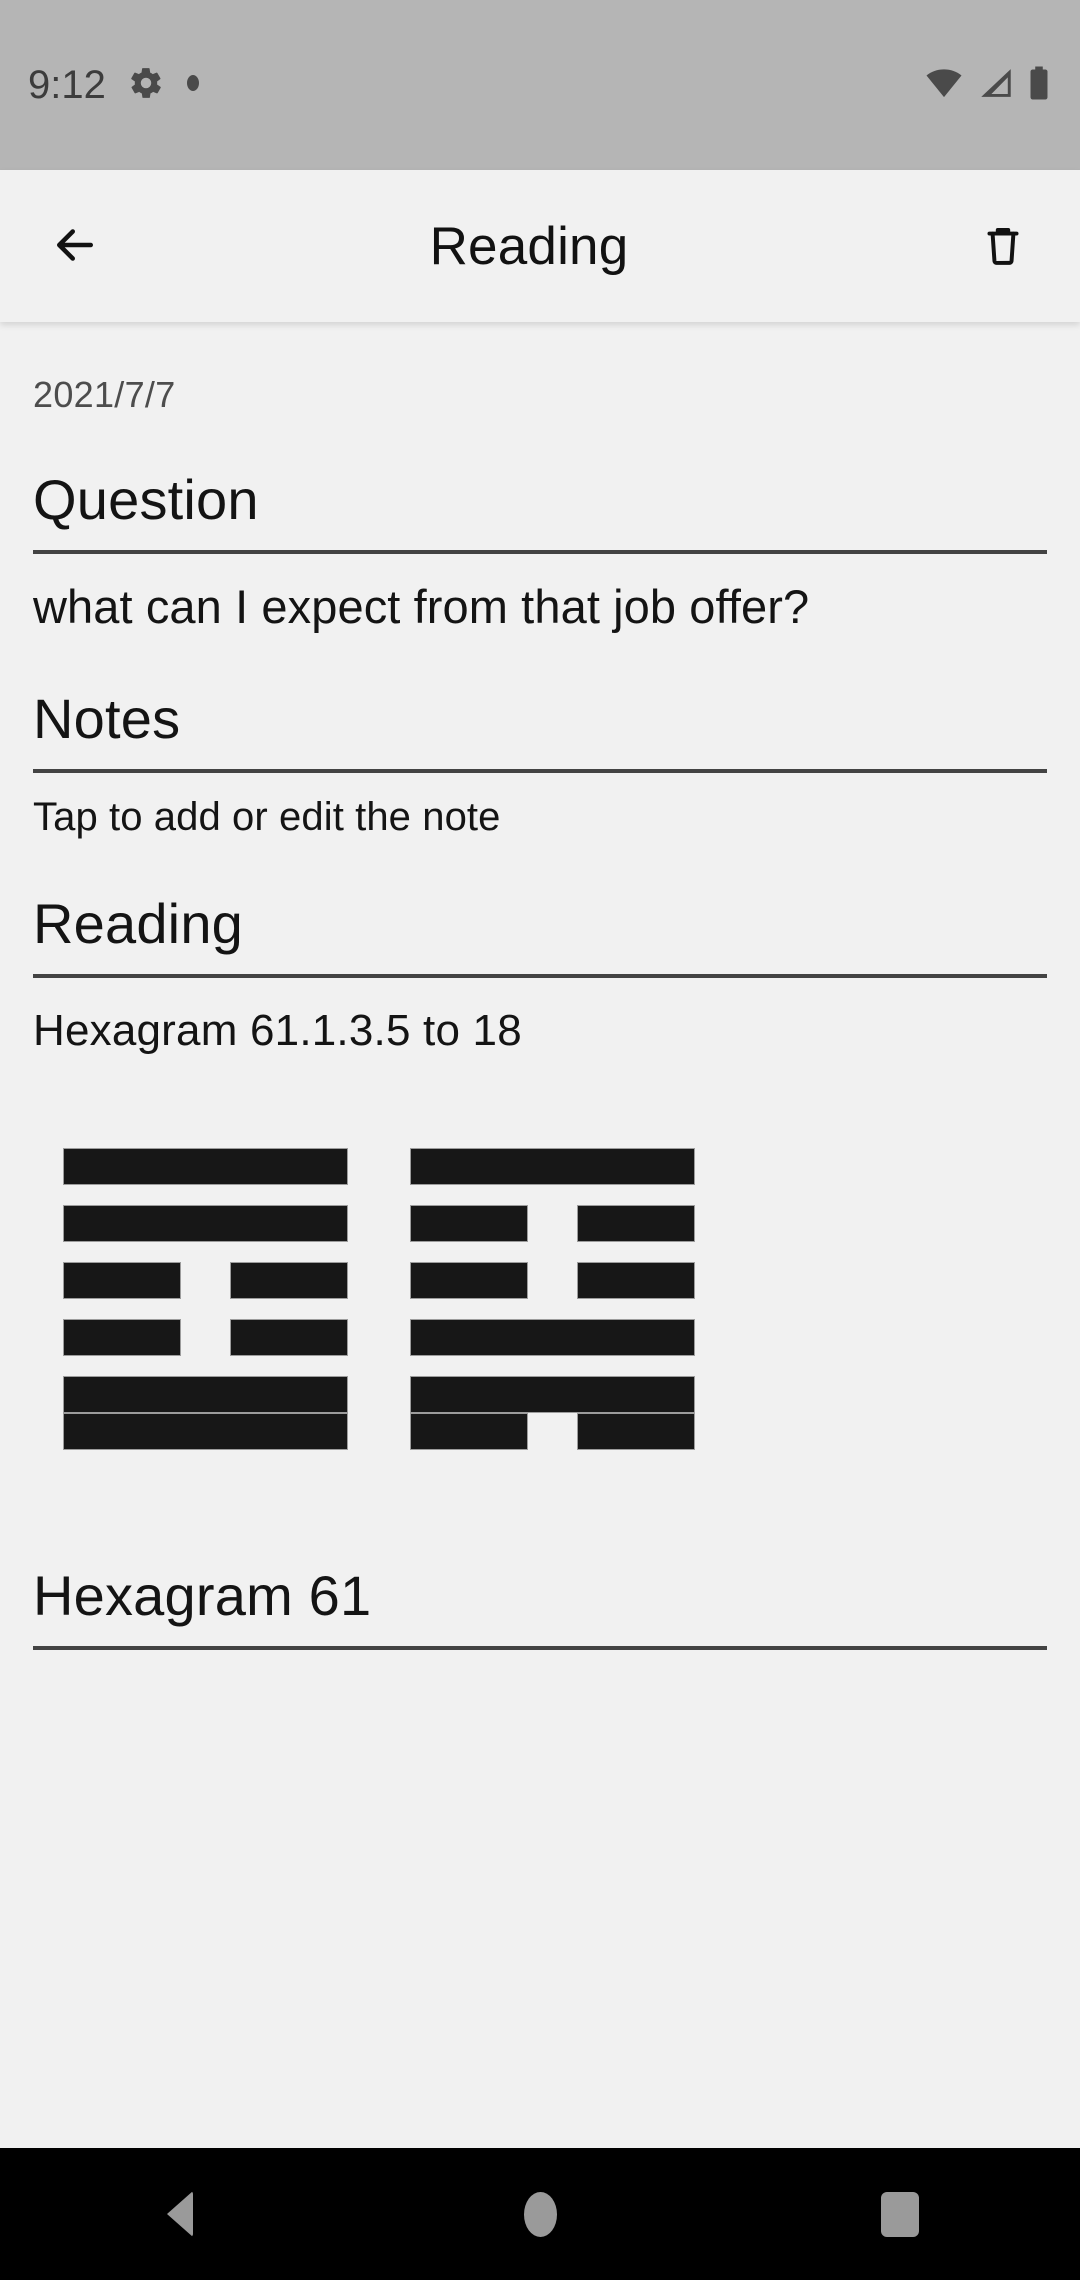 The image size is (1080, 2280). What do you see at coordinates (104, 394) in the screenshot?
I see `reading-date: 2021/7/7` at bounding box center [104, 394].